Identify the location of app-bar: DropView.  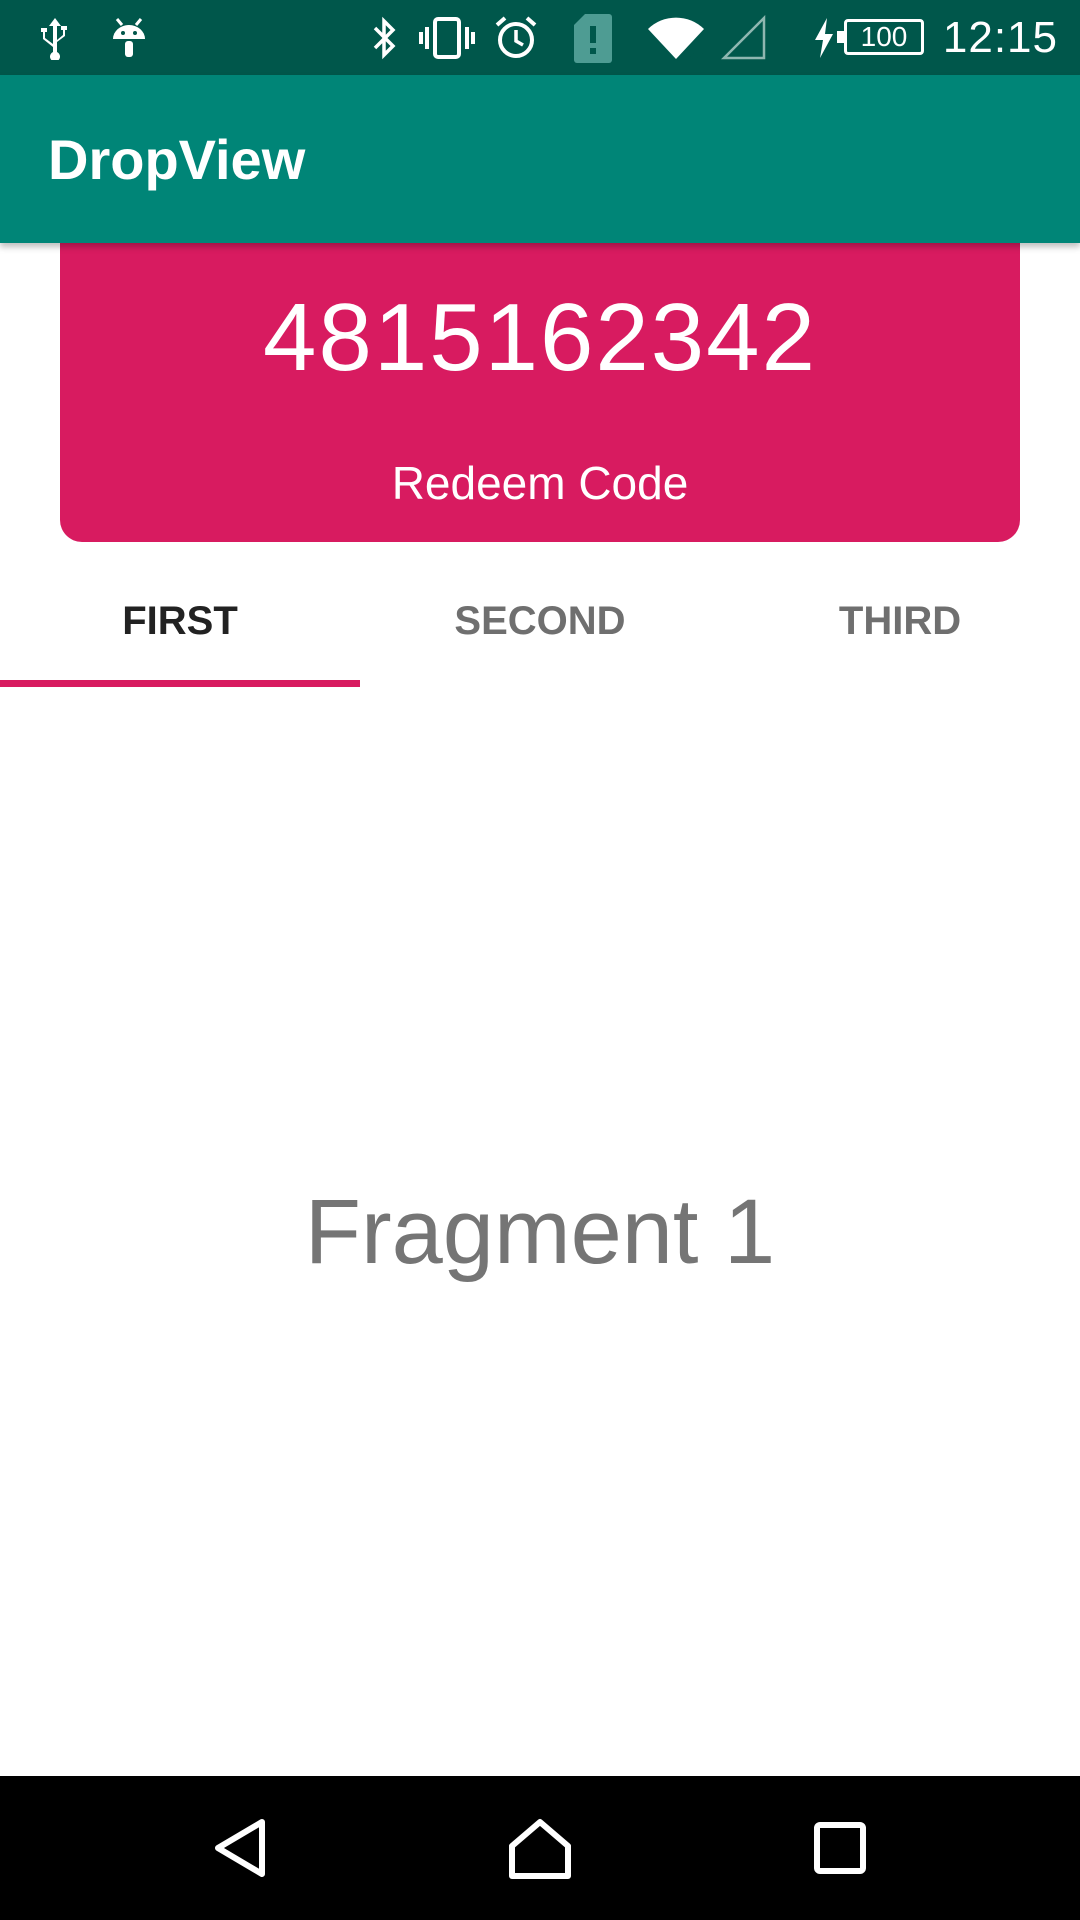
(540, 159).